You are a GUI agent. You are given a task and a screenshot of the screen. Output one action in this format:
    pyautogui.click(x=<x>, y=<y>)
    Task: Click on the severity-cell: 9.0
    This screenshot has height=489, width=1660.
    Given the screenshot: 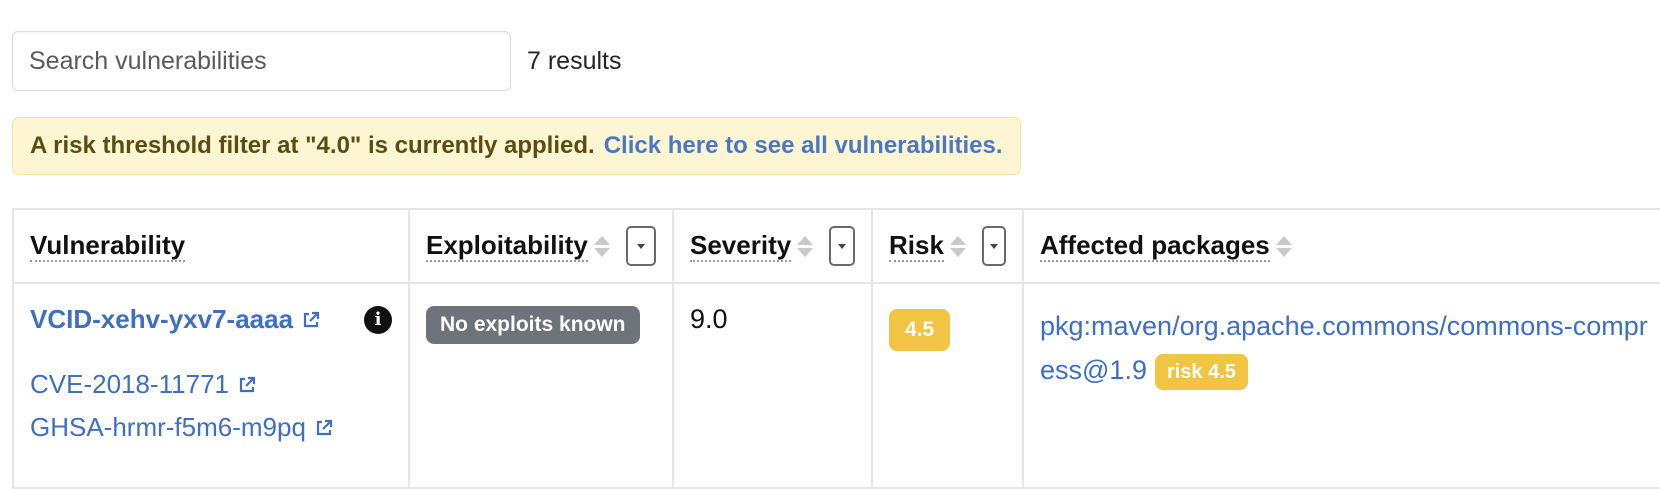 What is the action you would take?
    pyautogui.click(x=772, y=385)
    